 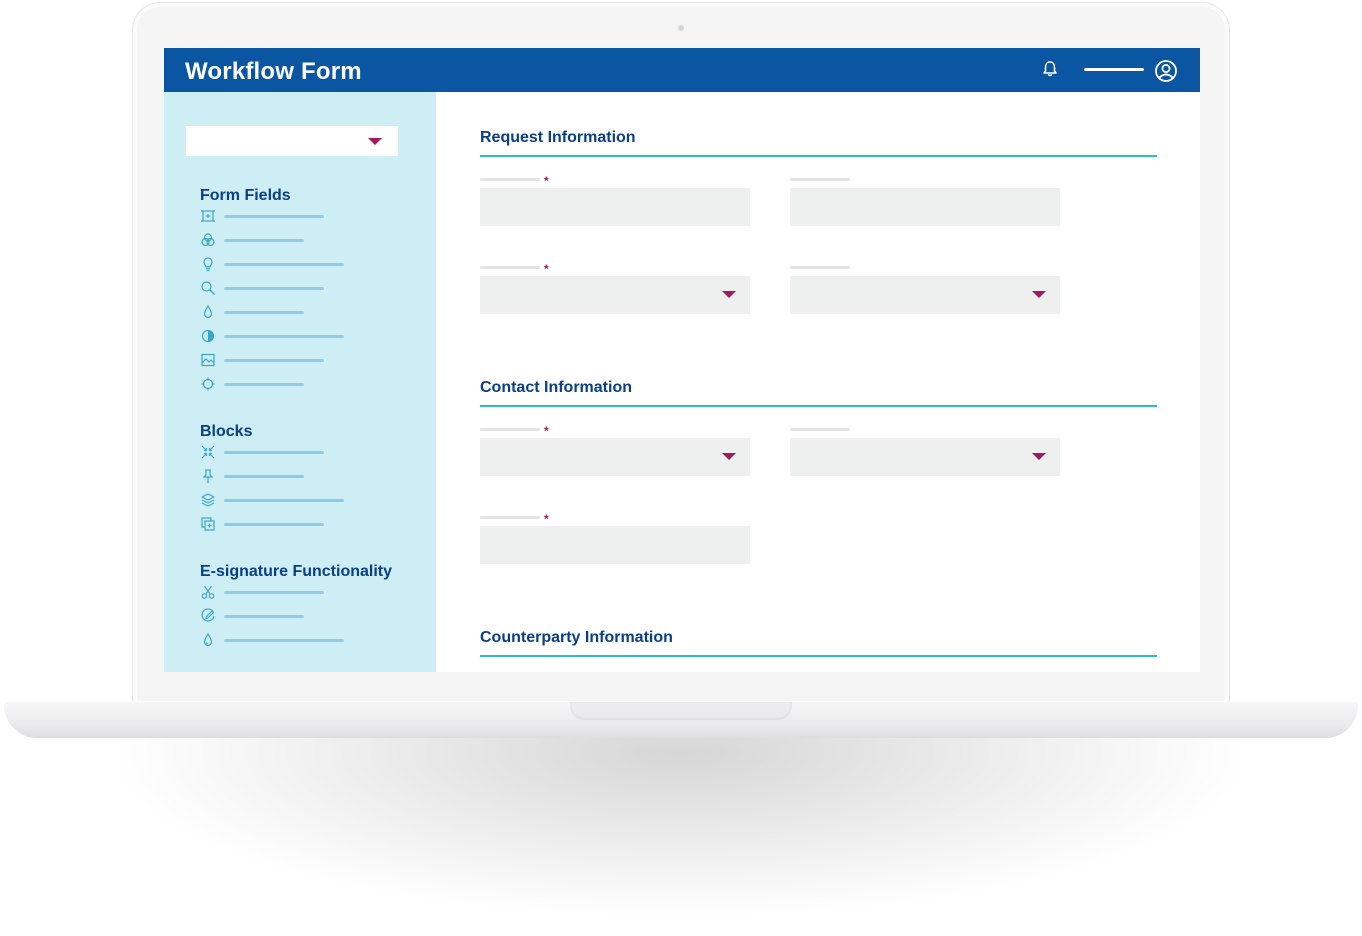 I want to click on laptop-notch, so click(x=681, y=711).